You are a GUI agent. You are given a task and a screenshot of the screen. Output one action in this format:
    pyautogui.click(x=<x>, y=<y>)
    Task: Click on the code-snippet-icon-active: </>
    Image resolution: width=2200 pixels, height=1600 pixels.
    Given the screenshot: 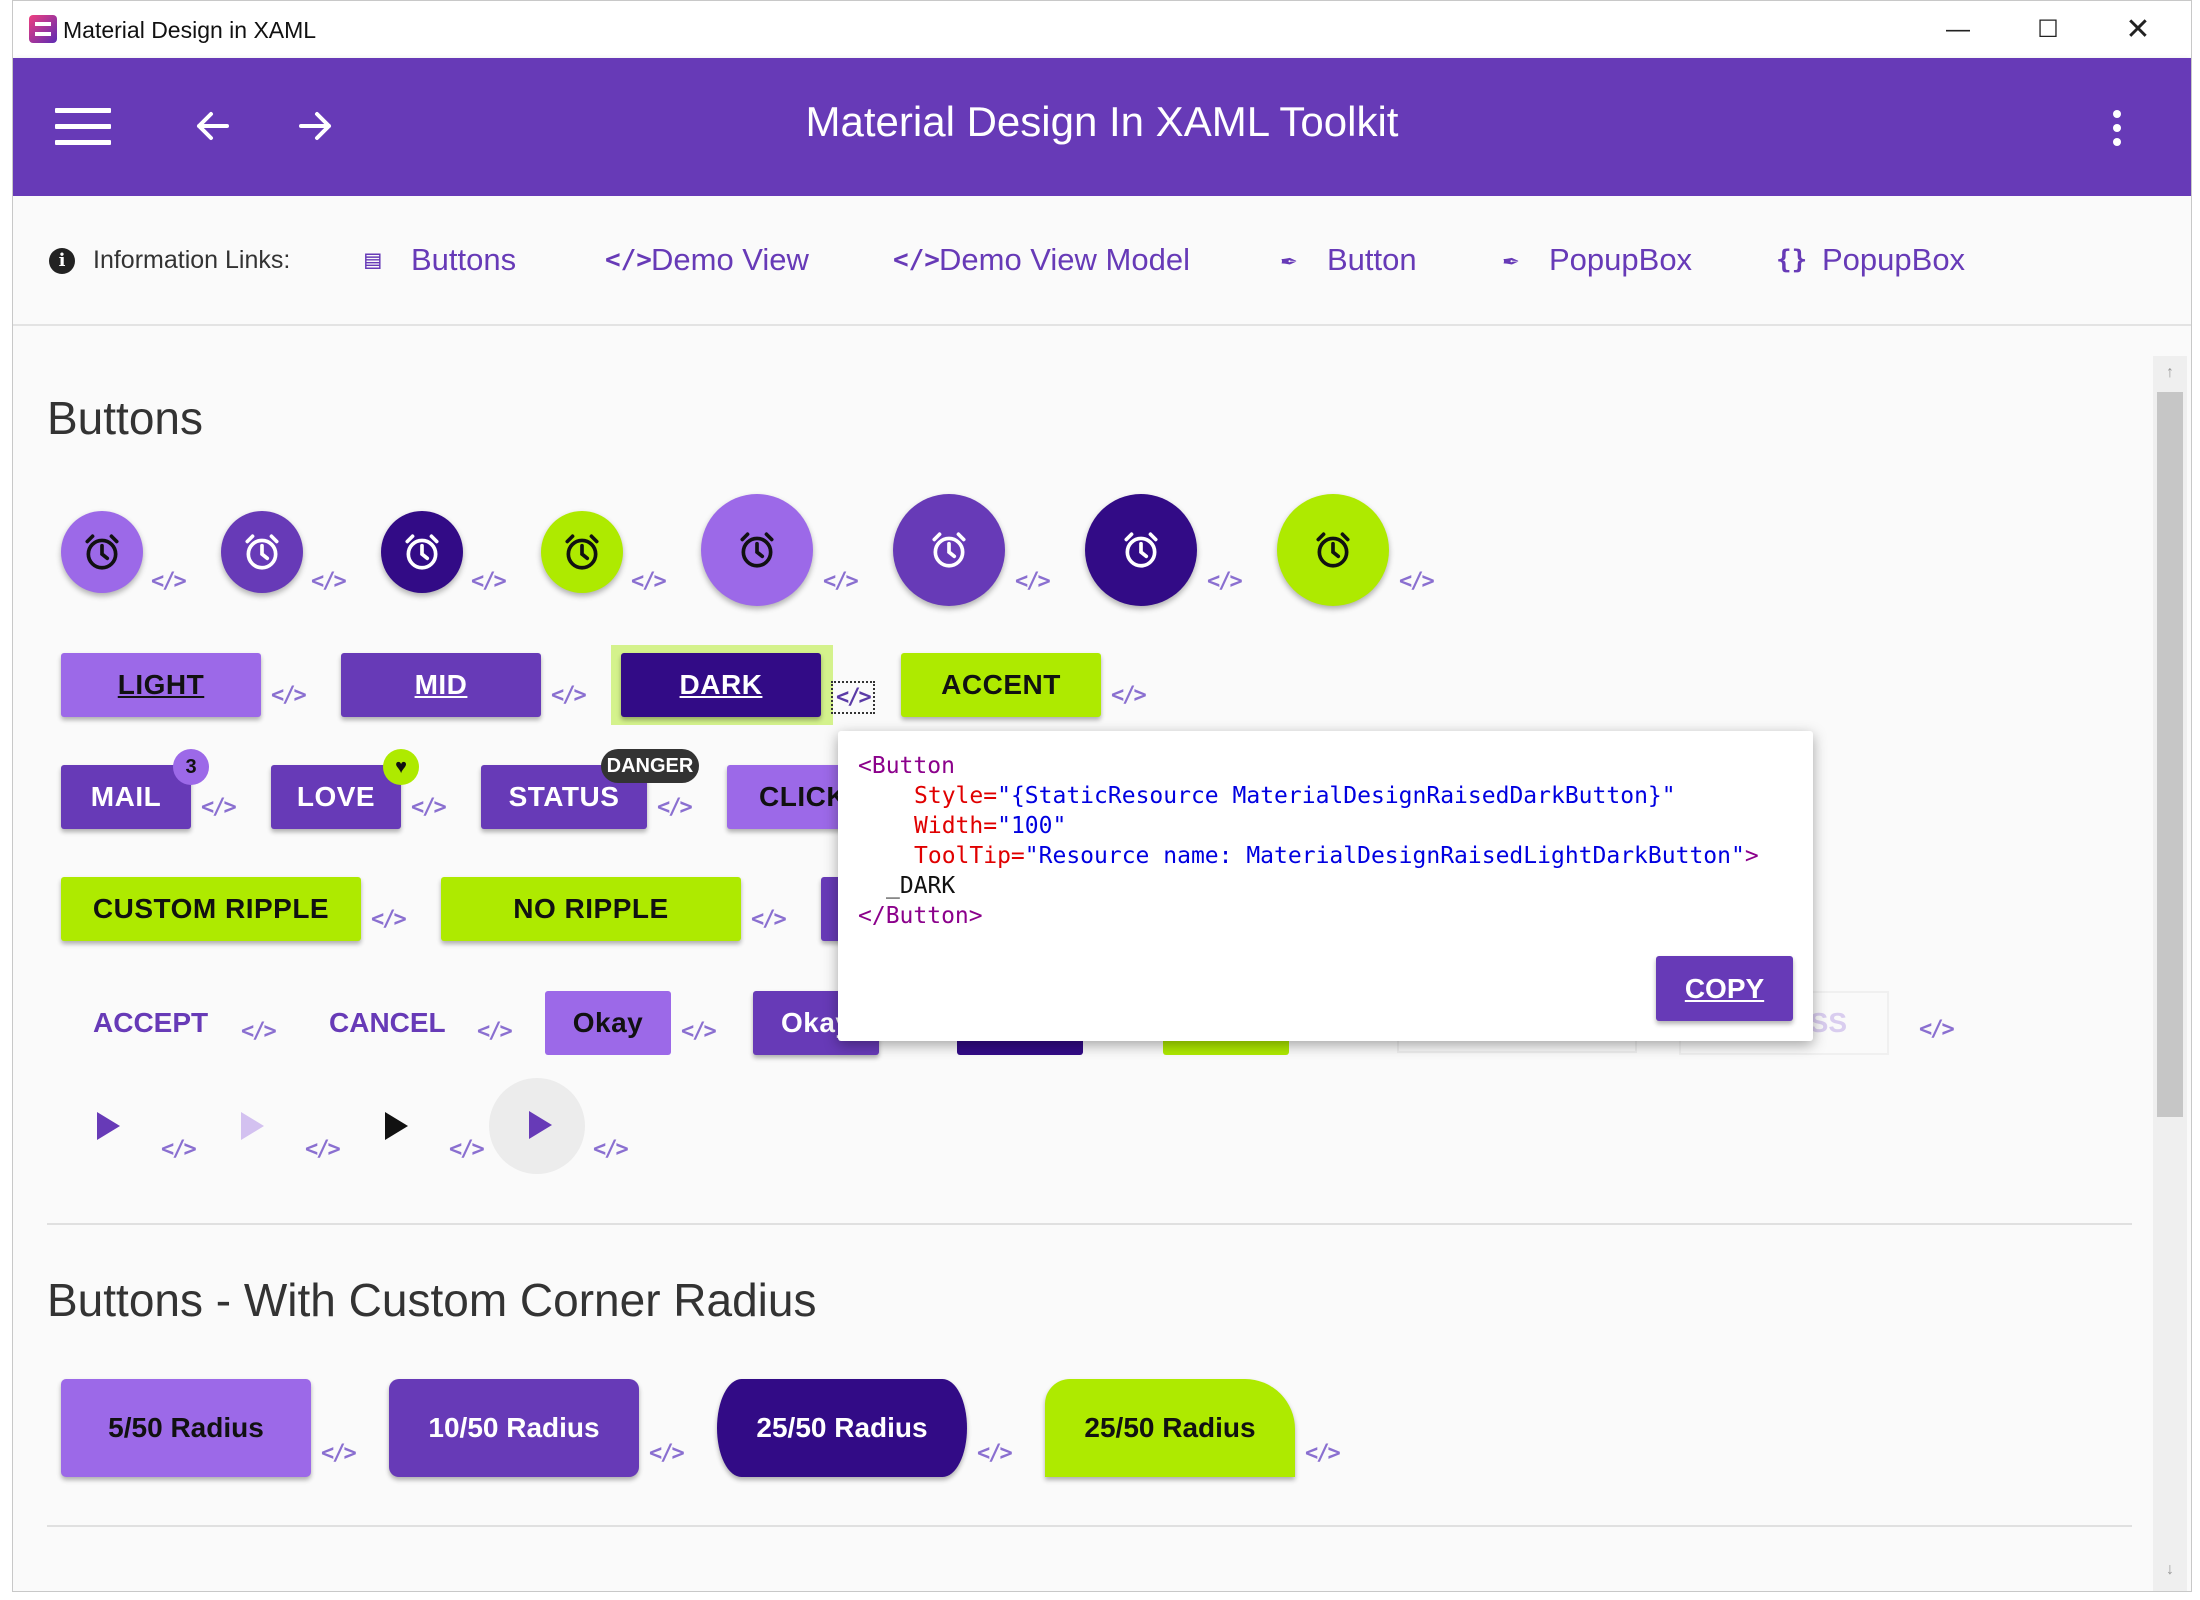 What is the action you would take?
    pyautogui.click(x=853, y=697)
    